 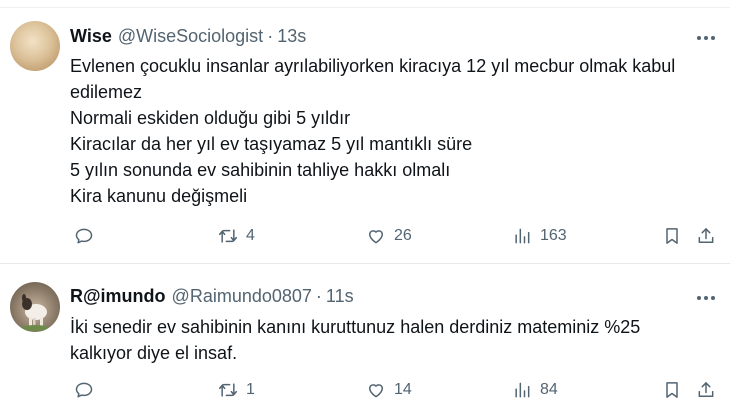 What do you see at coordinates (403, 235) in the screenshot?
I see `like-count: 26` at bounding box center [403, 235].